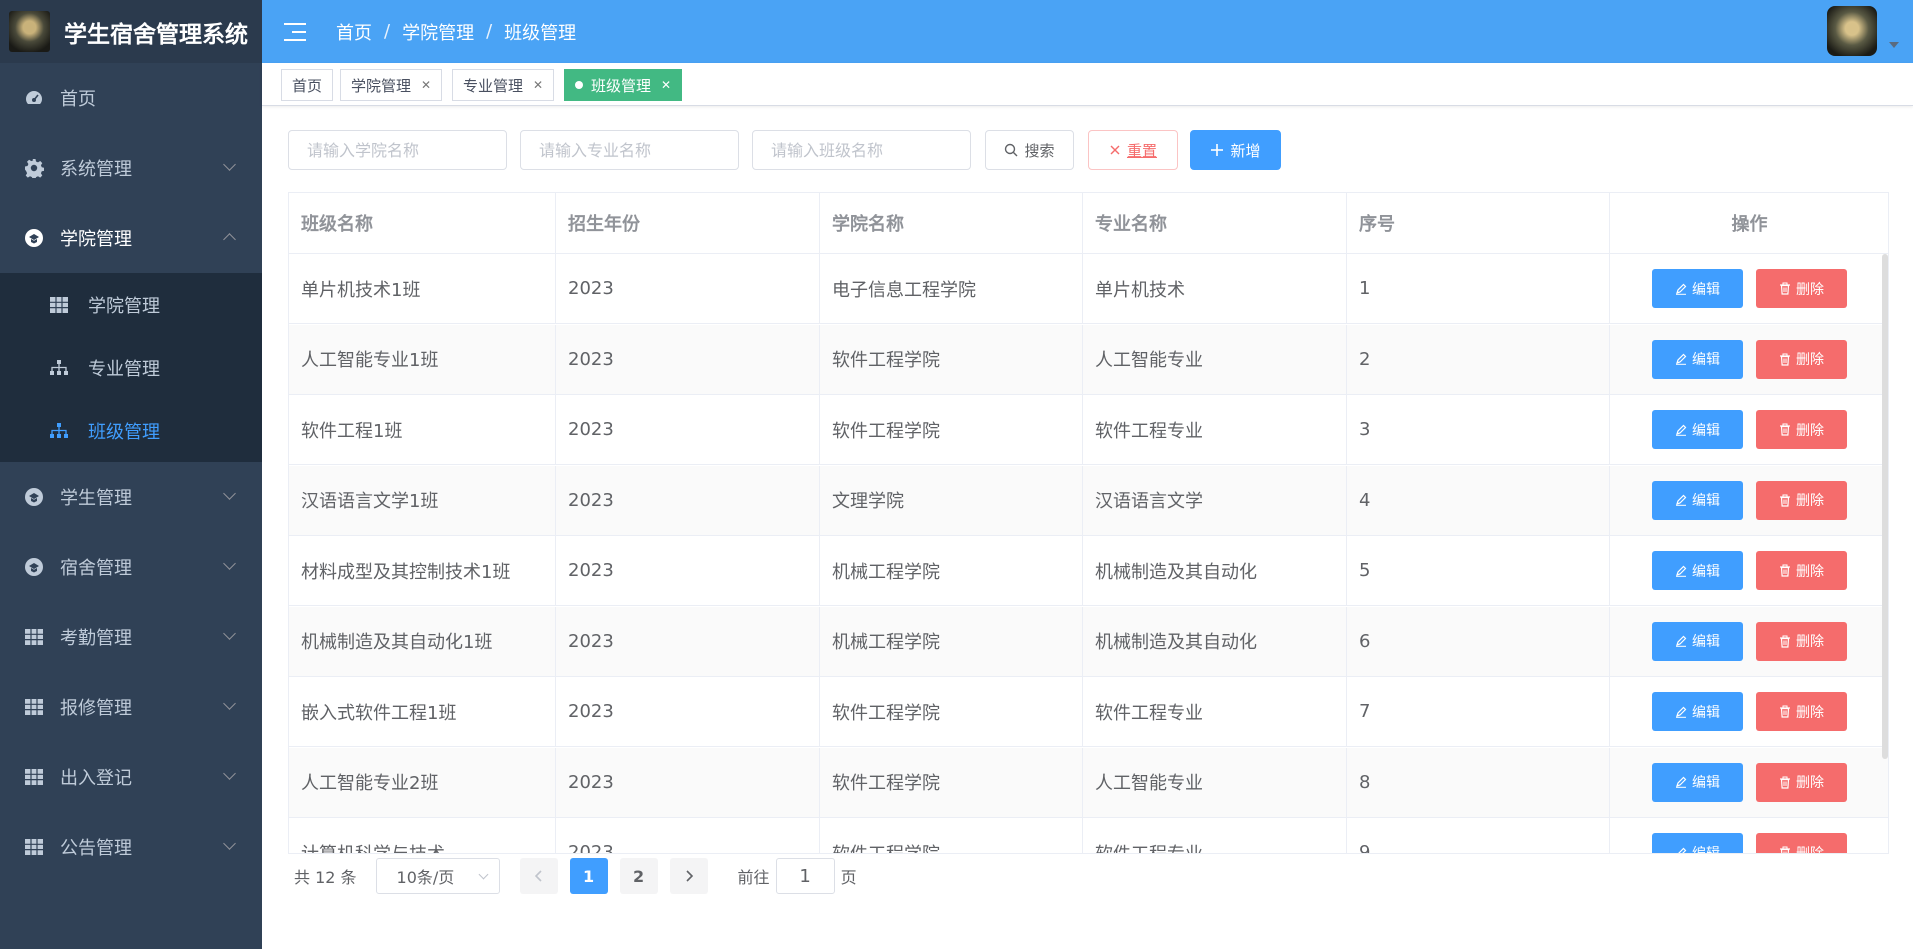 The height and width of the screenshot is (949, 1913). I want to click on table-row: 人工智能专业2班 2023 软件工程学院 人工智能专业 8 编辑 删除, so click(1088, 782).